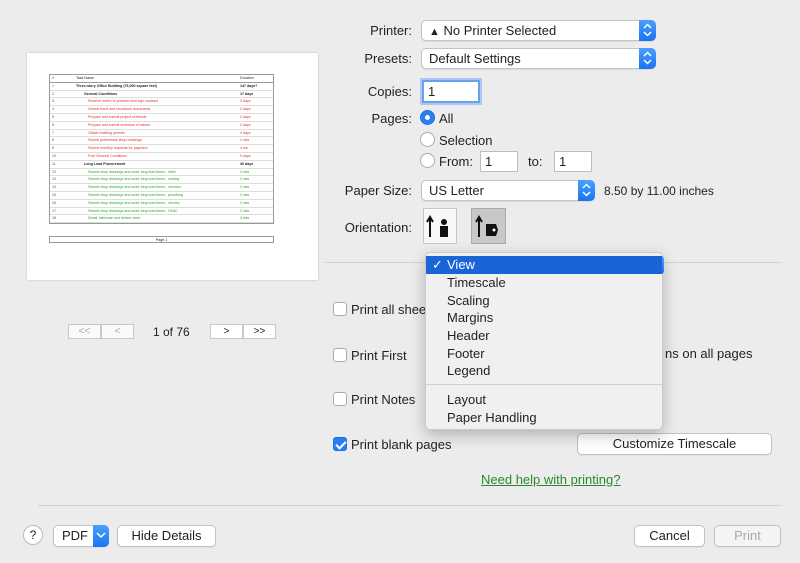 The height and width of the screenshot is (563, 800). Describe the element at coordinates (54, 155) in the screenshot. I see `preview-row-id: 10` at that location.